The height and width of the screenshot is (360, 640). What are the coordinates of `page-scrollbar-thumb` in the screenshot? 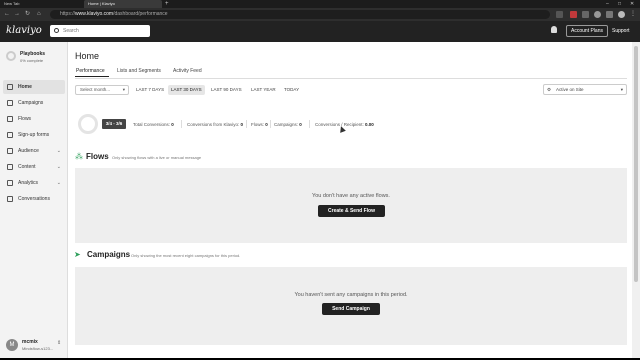 It's located at (636, 164).